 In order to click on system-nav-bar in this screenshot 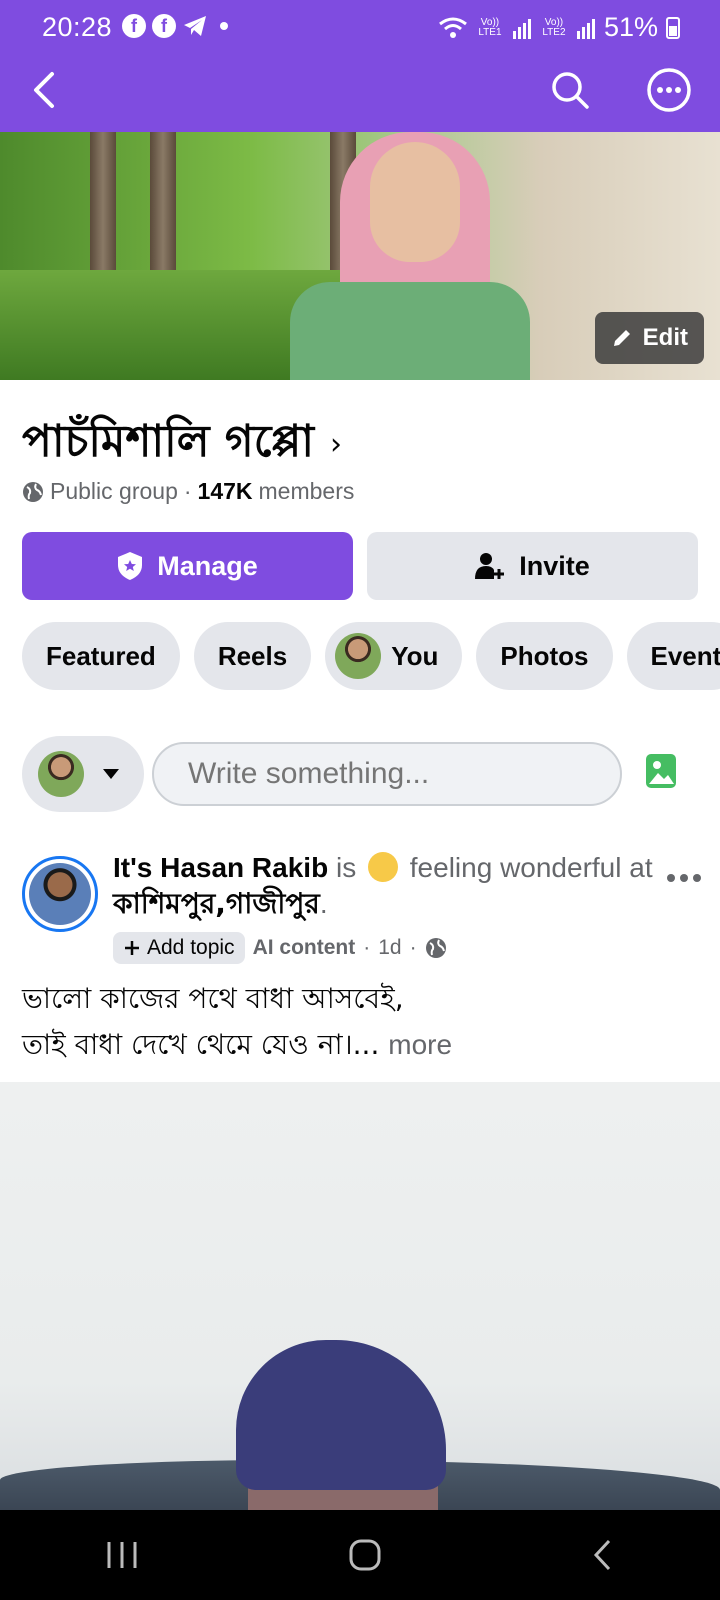, I will do `click(360, 1555)`.